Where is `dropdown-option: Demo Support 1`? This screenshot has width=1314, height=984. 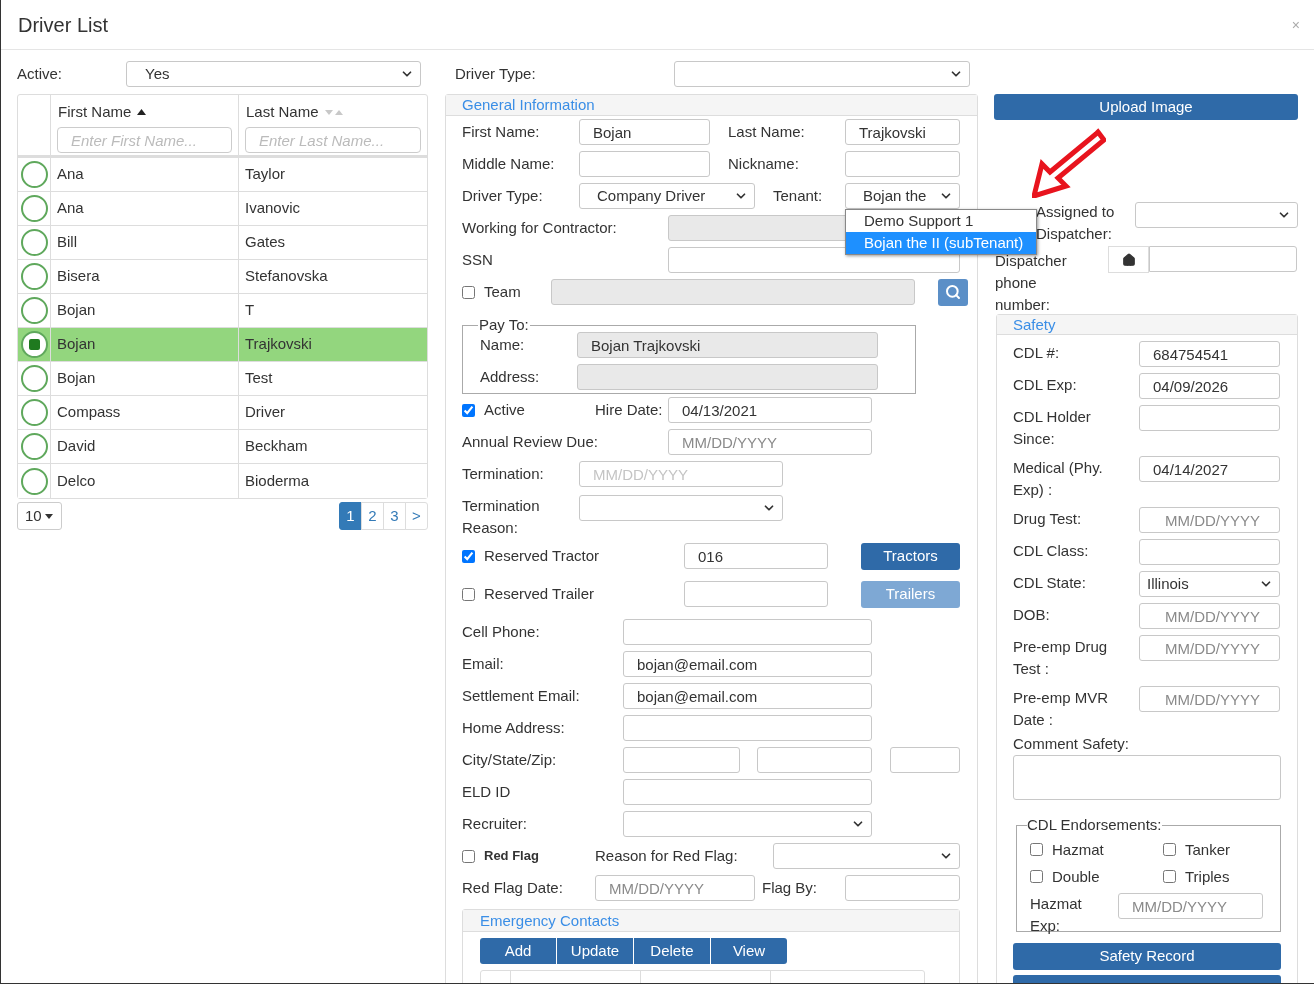
dropdown-option: Demo Support 1 is located at coordinates (941, 221).